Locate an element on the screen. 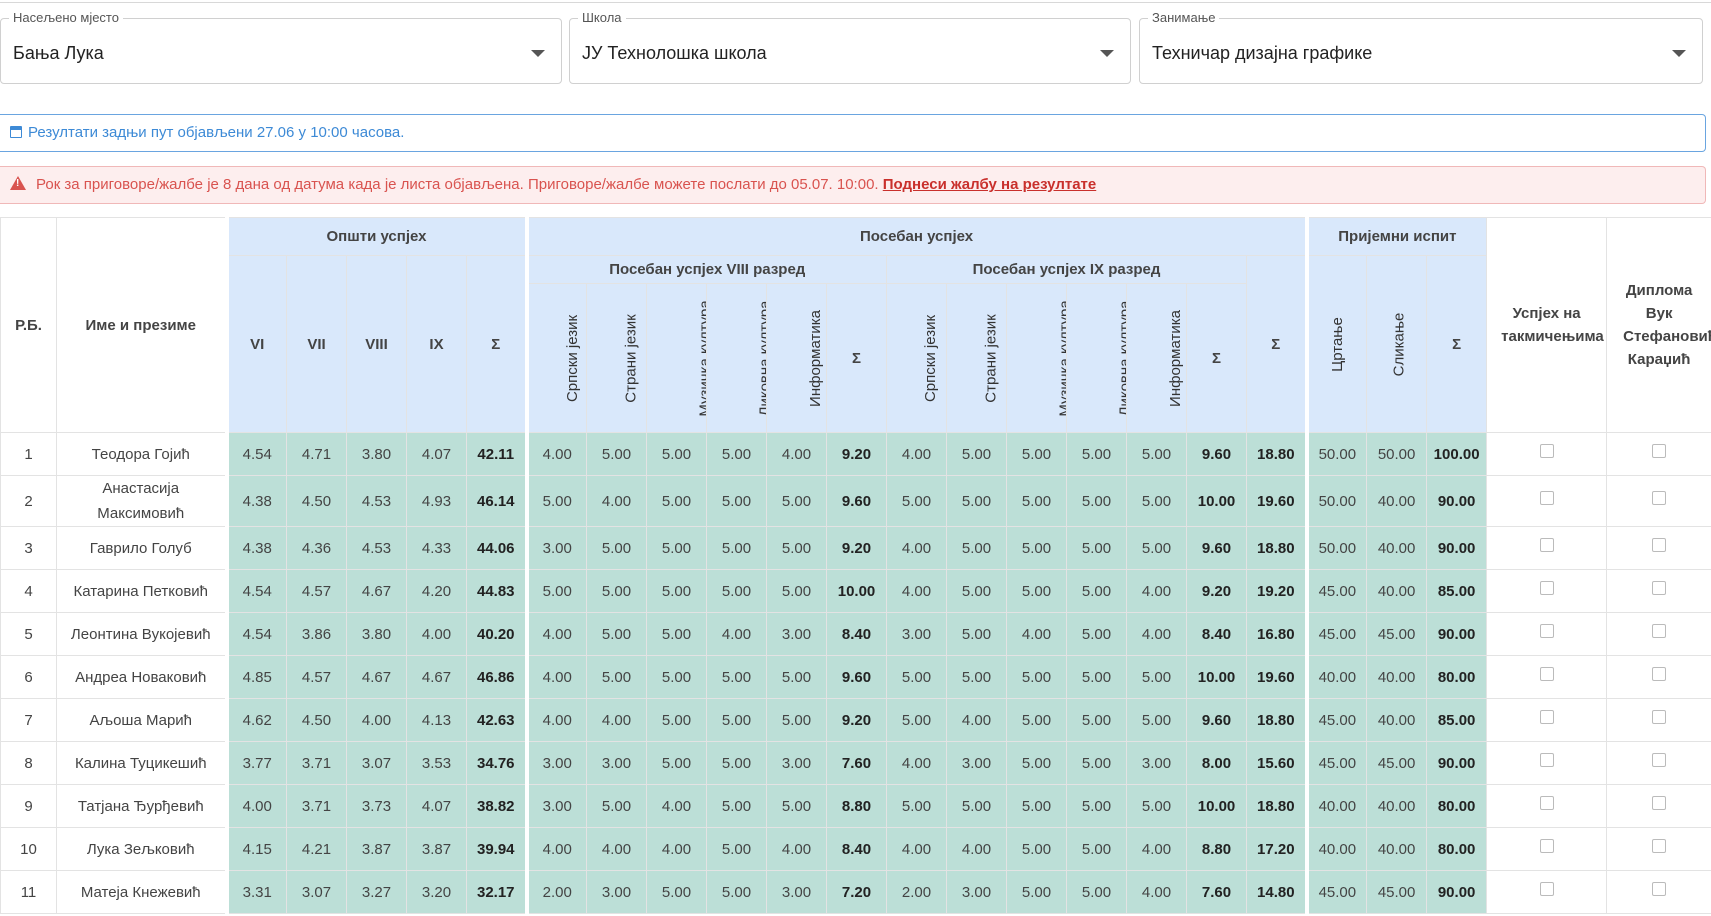 Image resolution: width=1711 pixels, height=916 pixels. ix-grade-cell: 2.00 is located at coordinates (917, 892).